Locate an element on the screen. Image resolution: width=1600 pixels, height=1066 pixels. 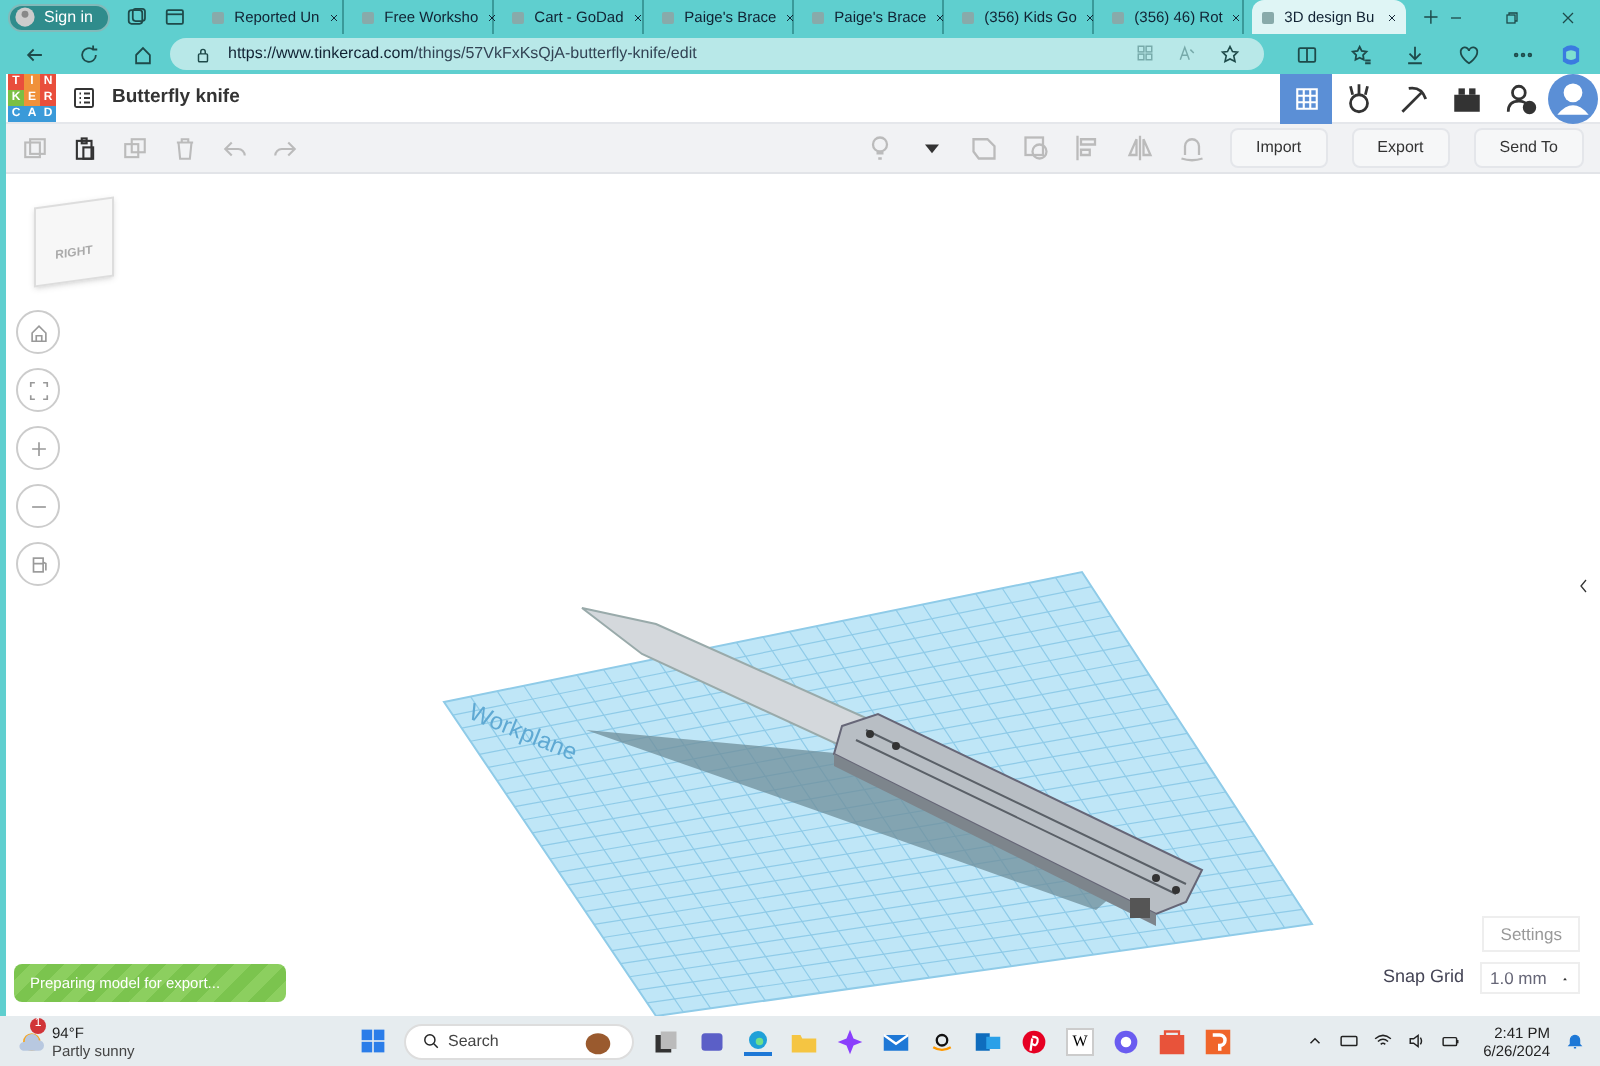
back-icon is located at coordinates (35, 54).